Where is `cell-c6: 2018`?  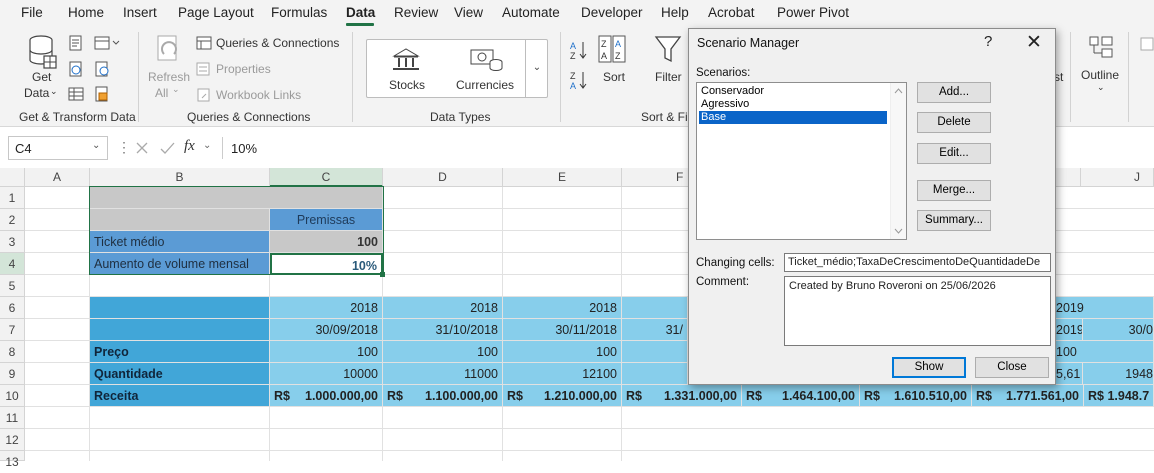 cell-c6: 2018 is located at coordinates (326, 308).